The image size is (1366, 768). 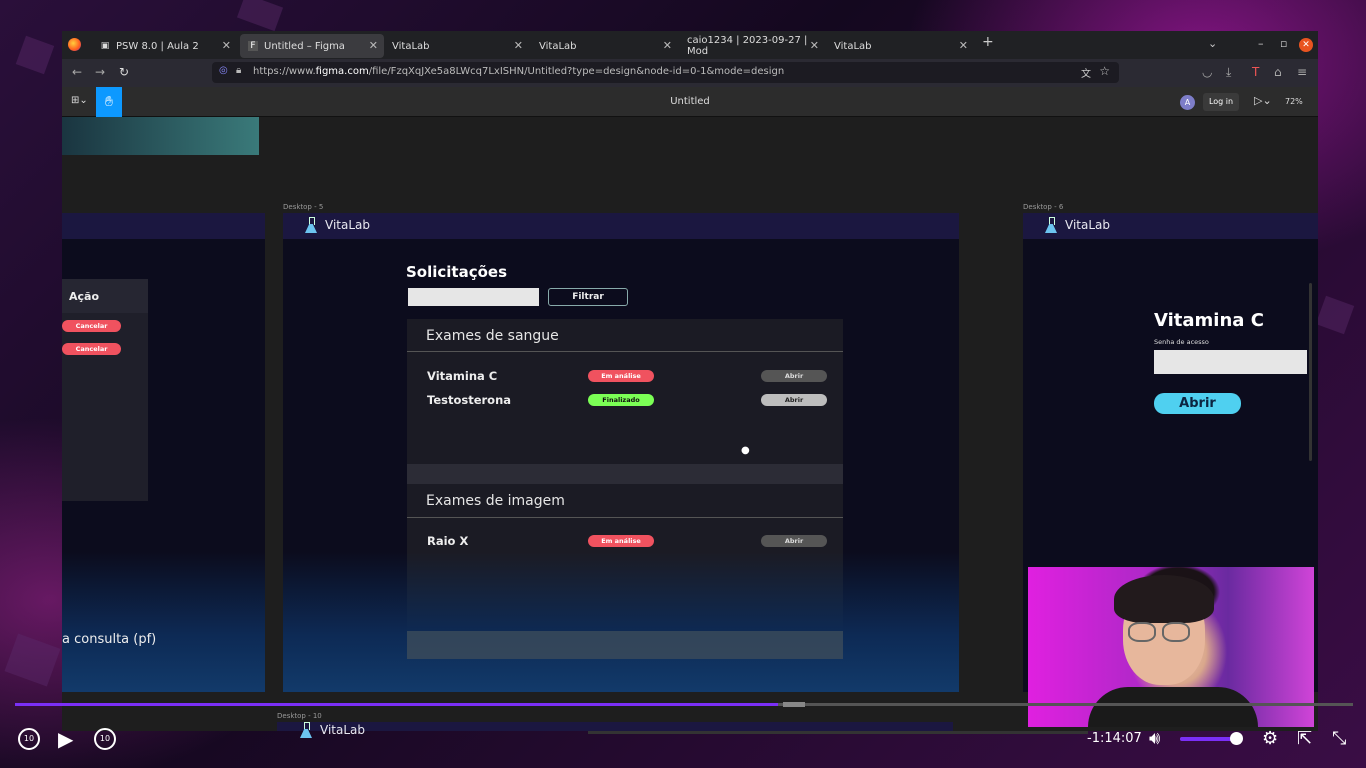 What do you see at coordinates (157, 46) in the screenshot?
I see `tab-label: PSW 8.0 | Aula 2` at bounding box center [157, 46].